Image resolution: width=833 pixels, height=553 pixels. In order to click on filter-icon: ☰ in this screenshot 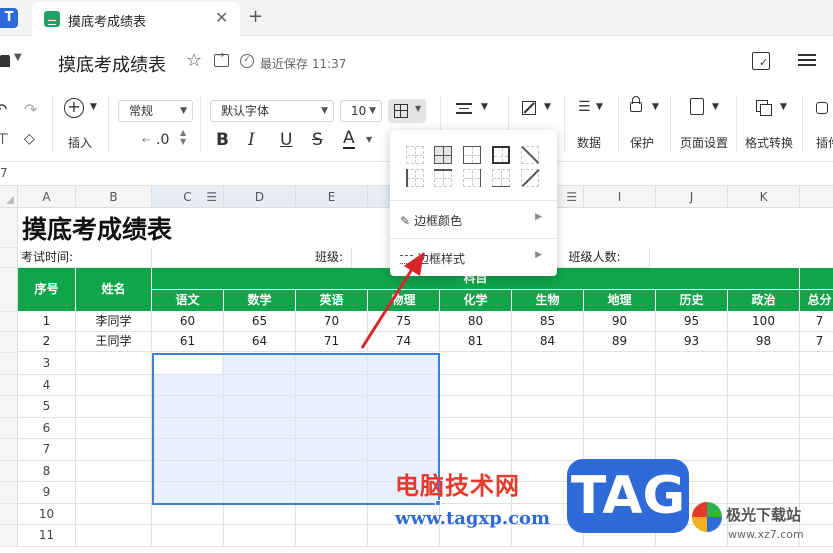, I will do `click(571, 197)`.